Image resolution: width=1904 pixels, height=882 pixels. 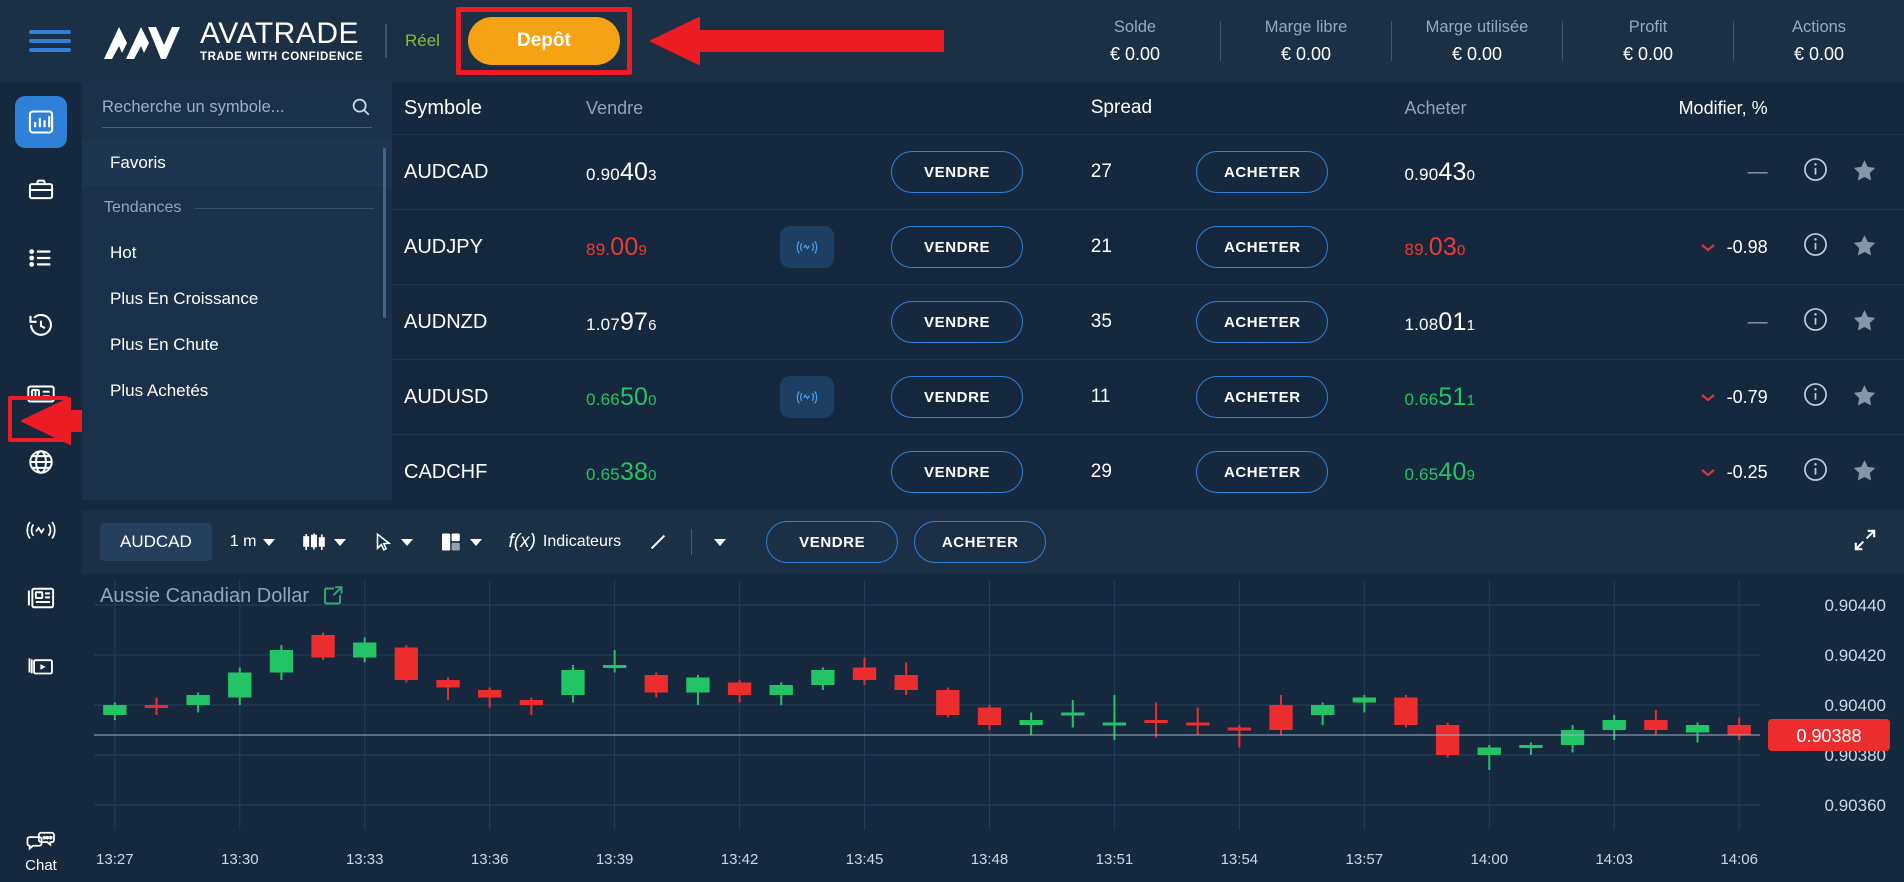 I want to click on stat-marge-libre: Marge libre € 0.00, so click(x=1306, y=41).